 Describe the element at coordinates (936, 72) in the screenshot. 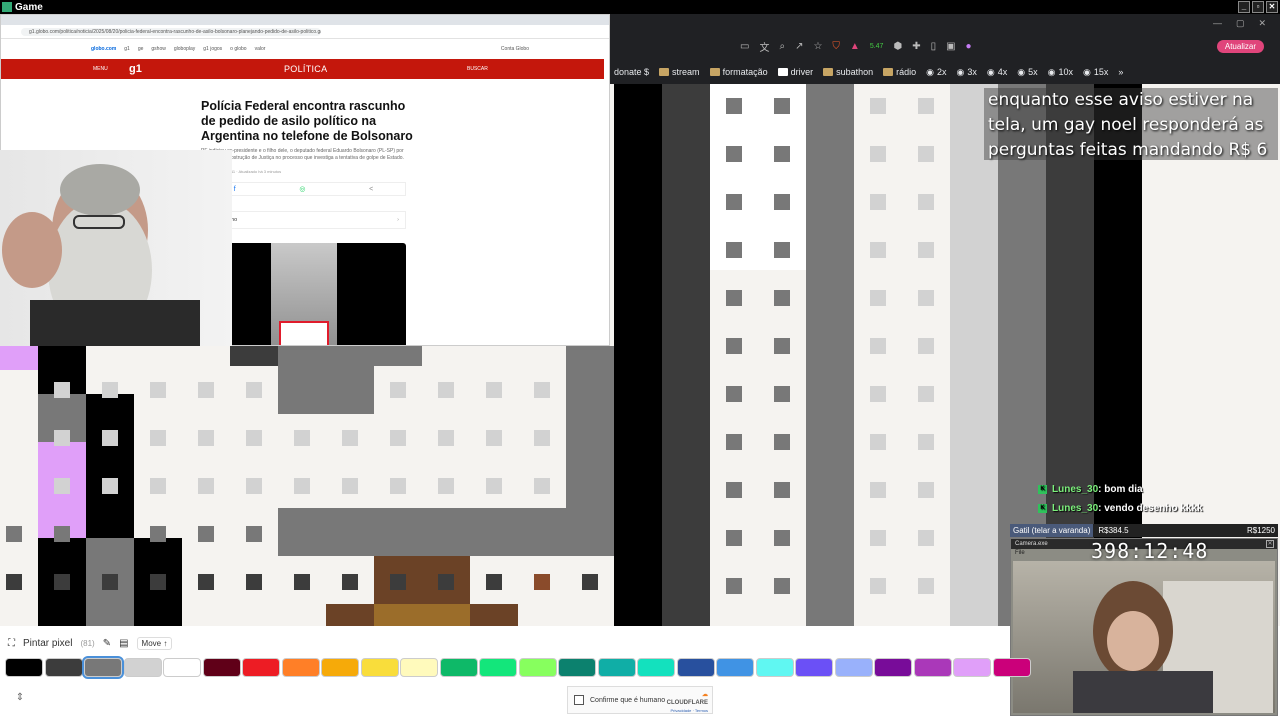

I see `bookmark-2x: ◉ 2x` at that location.